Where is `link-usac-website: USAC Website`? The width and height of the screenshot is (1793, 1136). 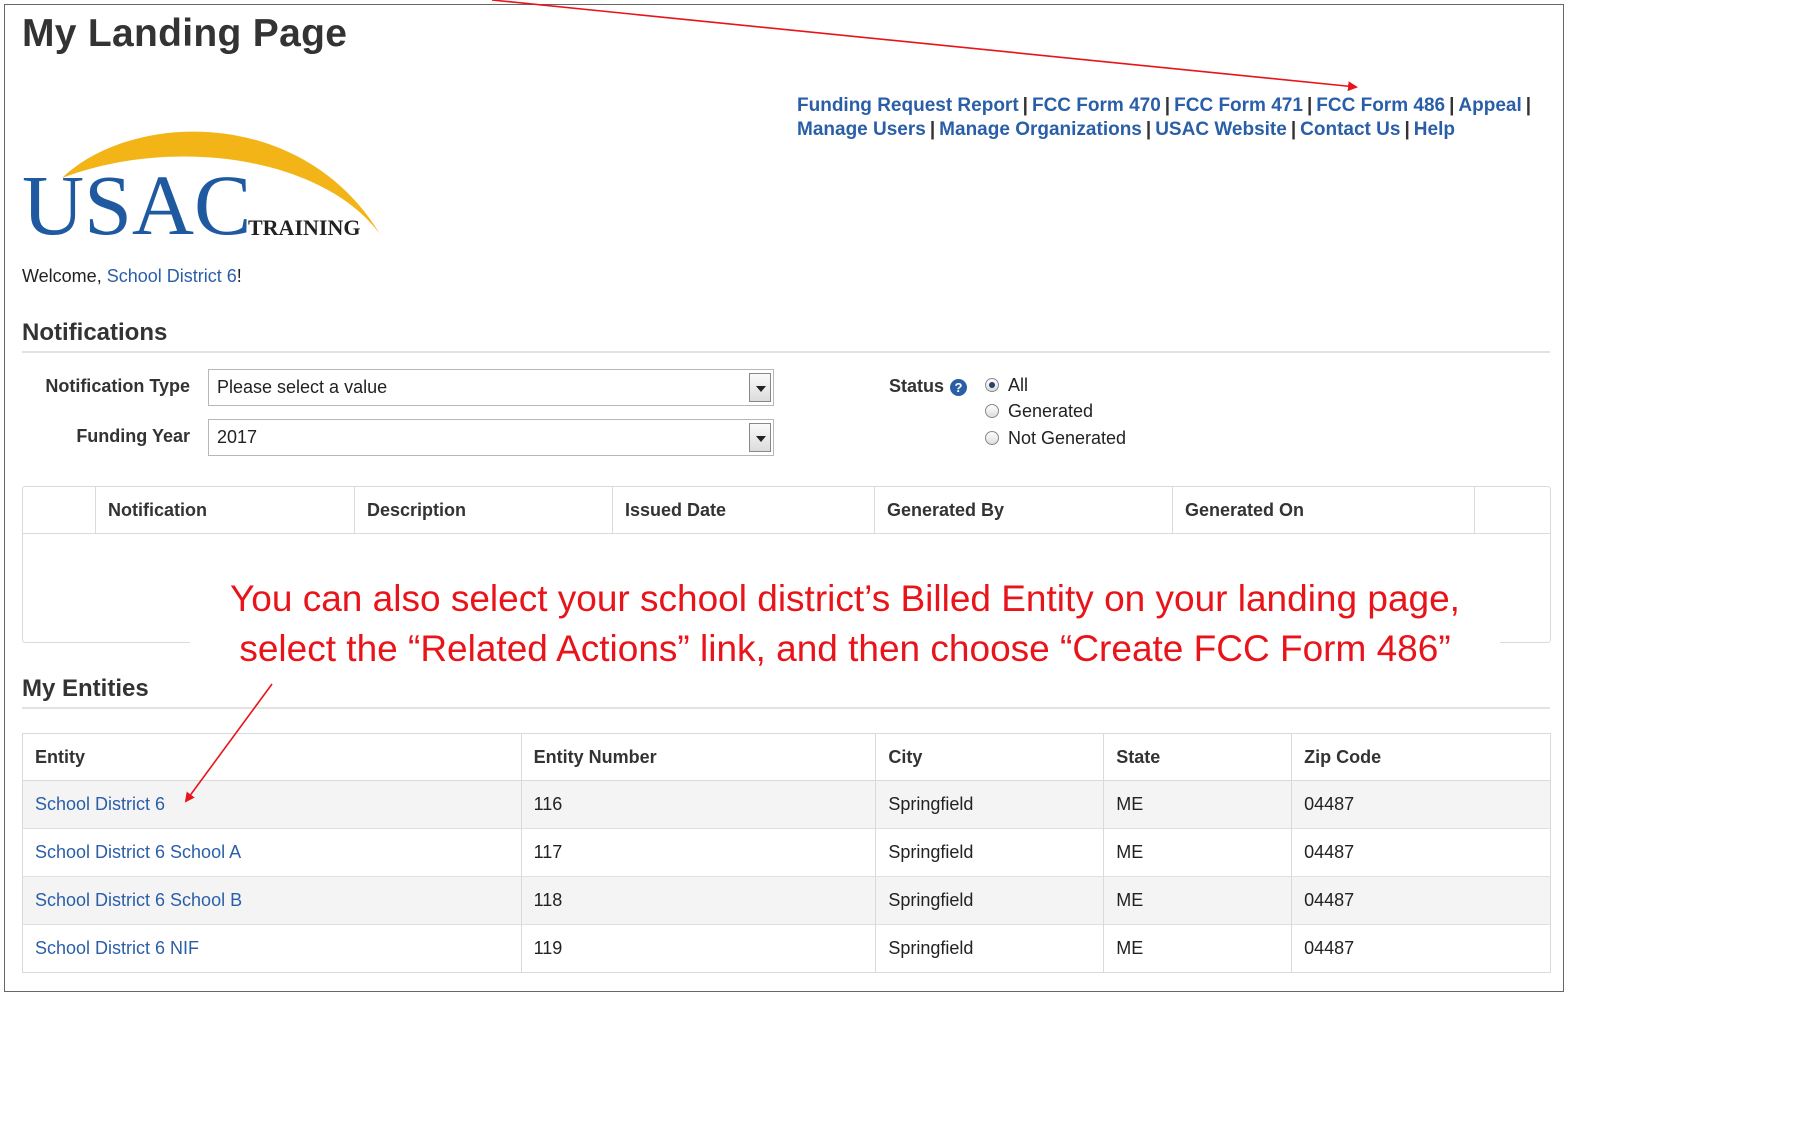
link-usac-website: USAC Website is located at coordinates (1221, 129).